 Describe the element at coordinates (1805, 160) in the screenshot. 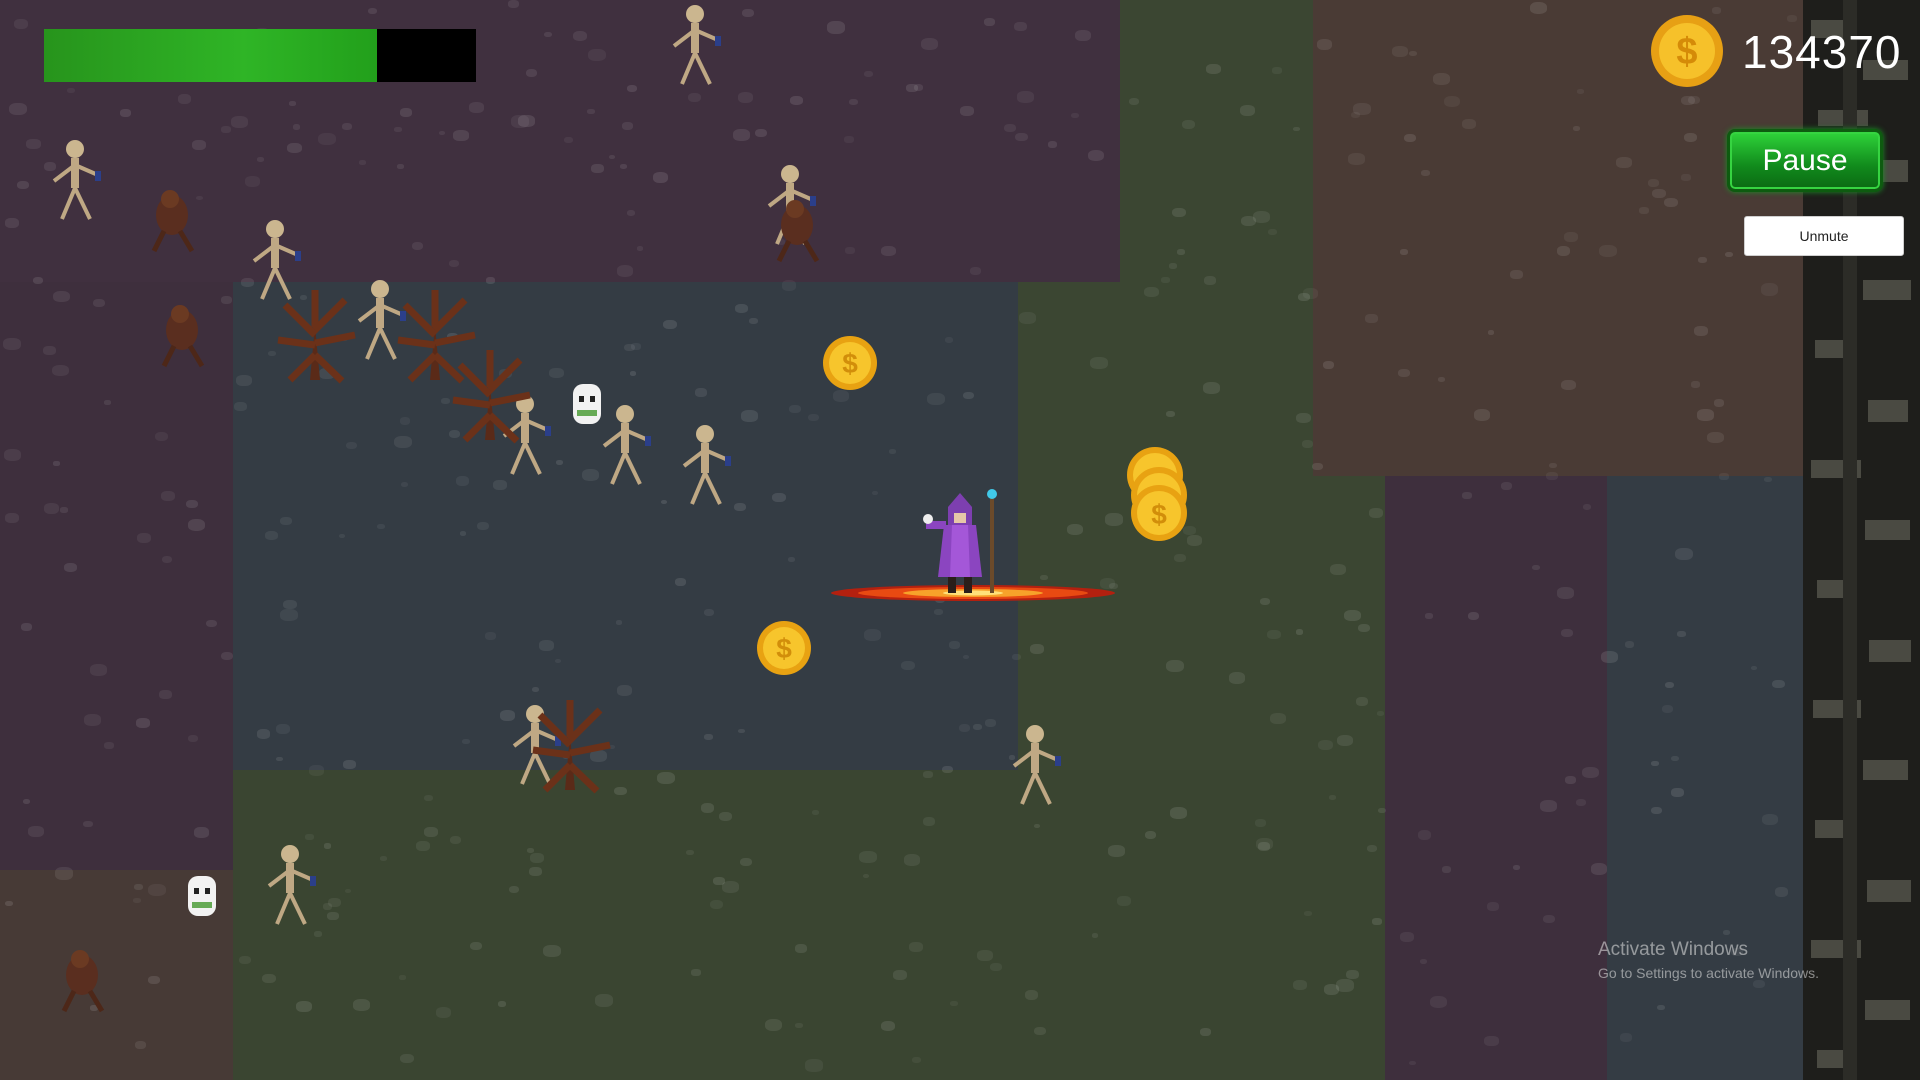

I see `pause-button: Pause` at that location.